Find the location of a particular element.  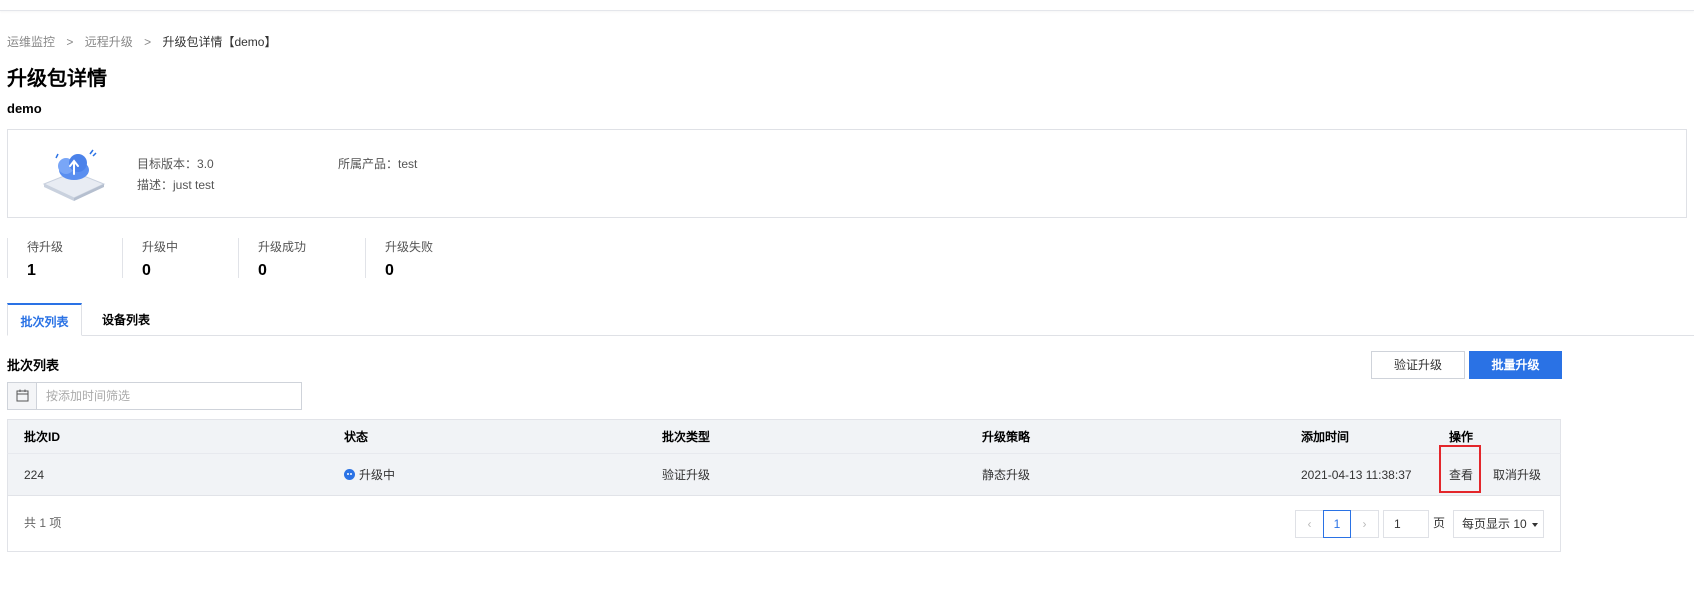

tab-batch-list: 批次列表 is located at coordinates (44, 319).